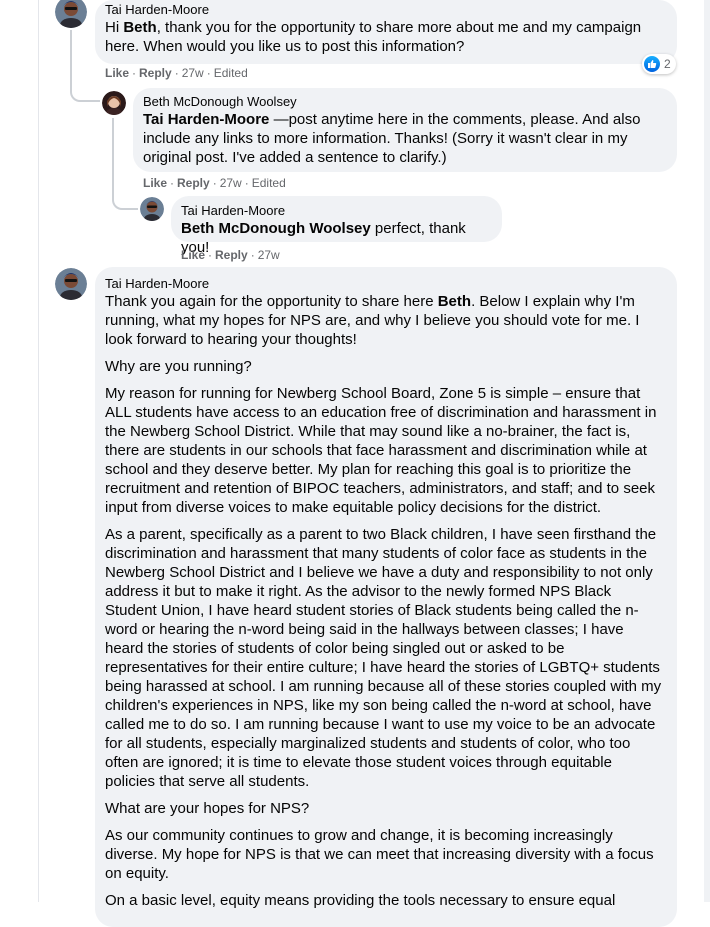 The width and height of the screenshot is (710, 927). I want to click on comment-text-part: Hi, so click(114, 27).